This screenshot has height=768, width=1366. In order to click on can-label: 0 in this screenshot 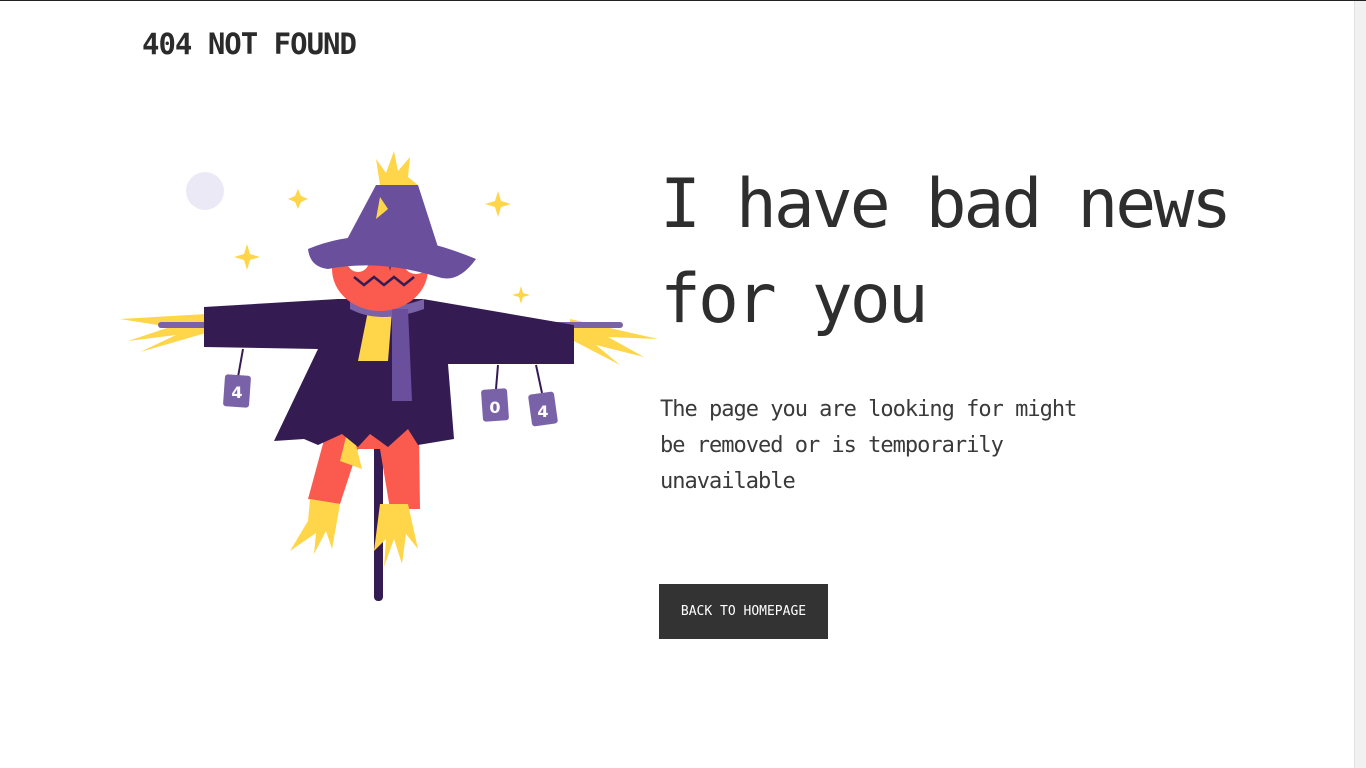, I will do `click(494, 407)`.